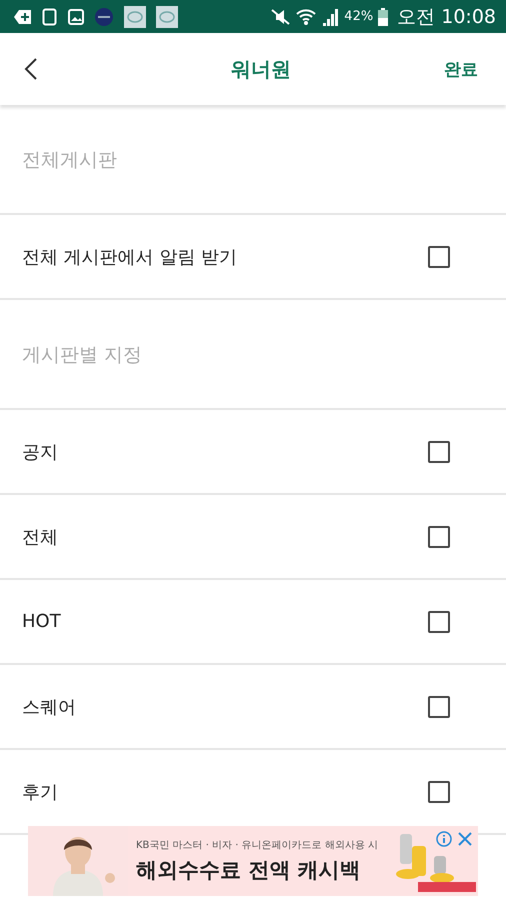 The height and width of the screenshot is (900, 506). I want to click on row-label: 공지, so click(40, 452).